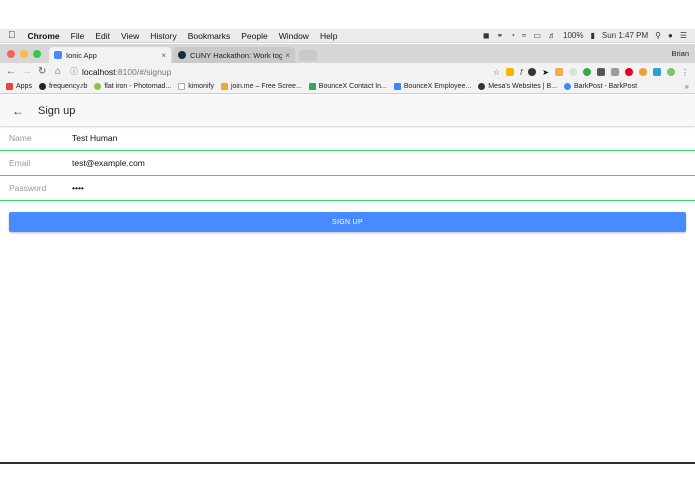  Describe the element at coordinates (545, 72) in the screenshot. I see `cursor-extension-icon: ➤` at that location.